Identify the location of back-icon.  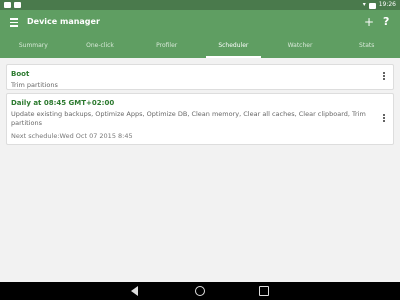
(134, 291).